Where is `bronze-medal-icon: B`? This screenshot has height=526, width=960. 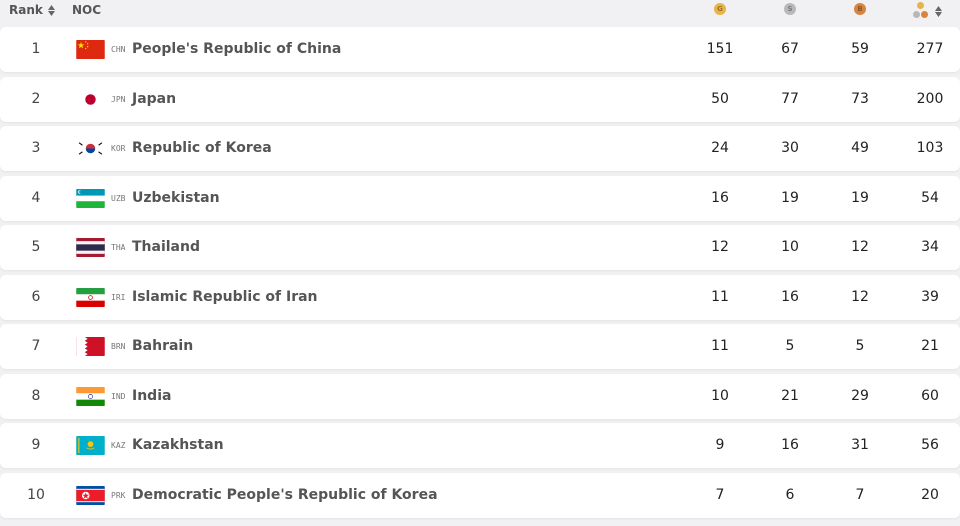
bronze-medal-icon: B is located at coordinates (860, 9).